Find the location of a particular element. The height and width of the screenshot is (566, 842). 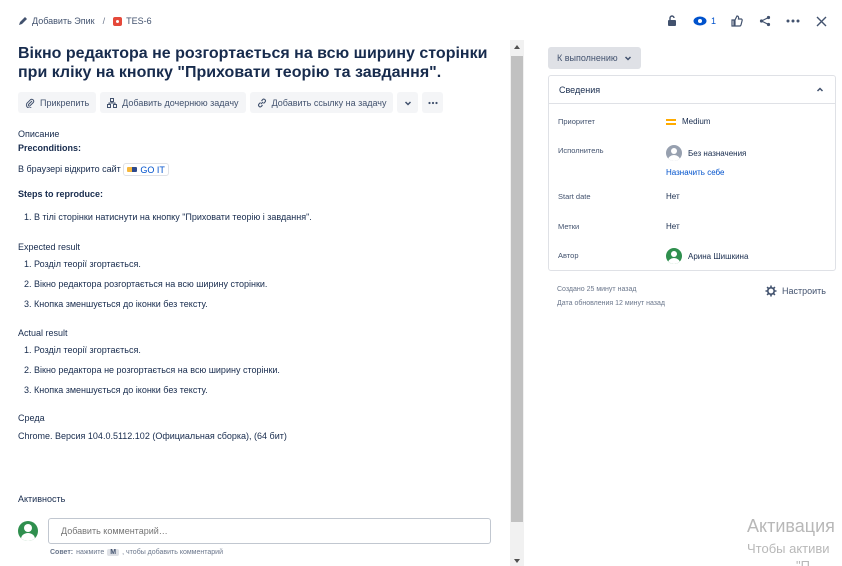

add-epic-link: Добавить Эпик is located at coordinates (56, 21).